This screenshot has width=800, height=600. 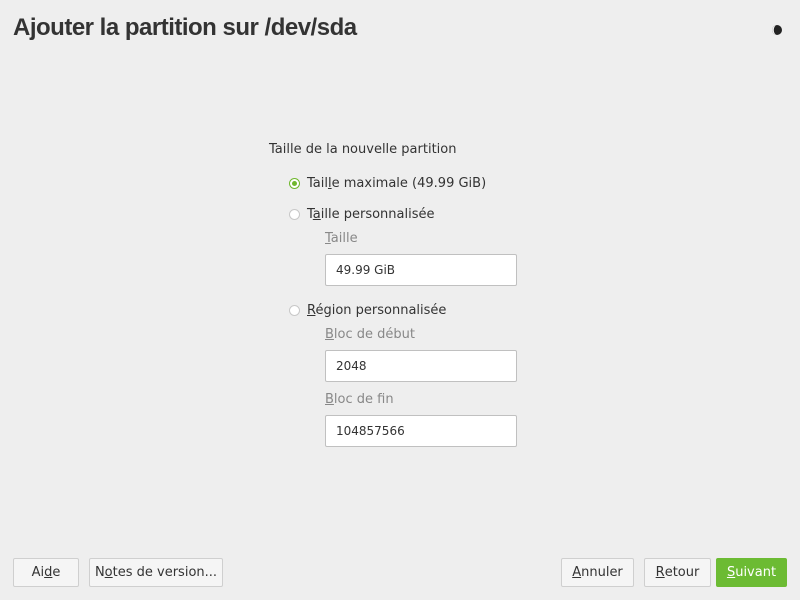 I want to click on section-label: Taille de la nouvelle partition, so click(x=363, y=149).